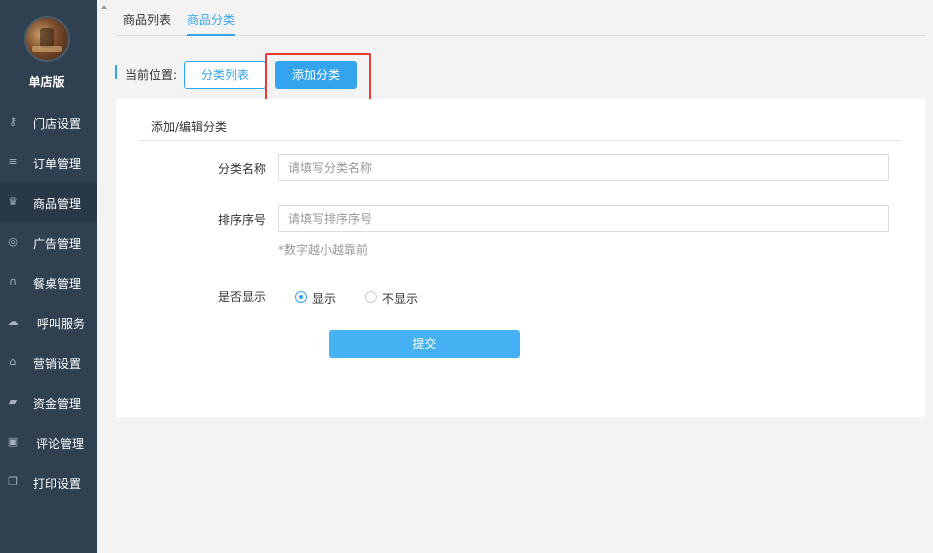 The width and height of the screenshot is (933, 553). I want to click on cloud-icon: ☁, so click(13, 321).